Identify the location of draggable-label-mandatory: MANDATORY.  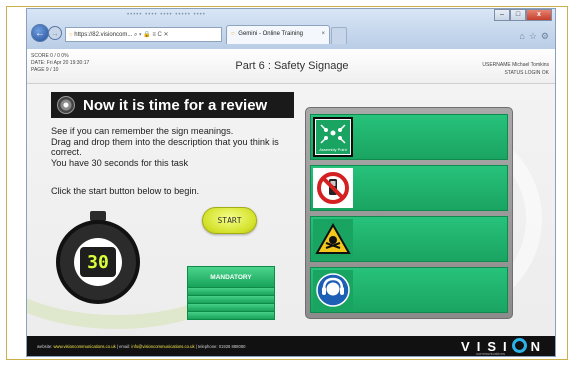
(231, 277).